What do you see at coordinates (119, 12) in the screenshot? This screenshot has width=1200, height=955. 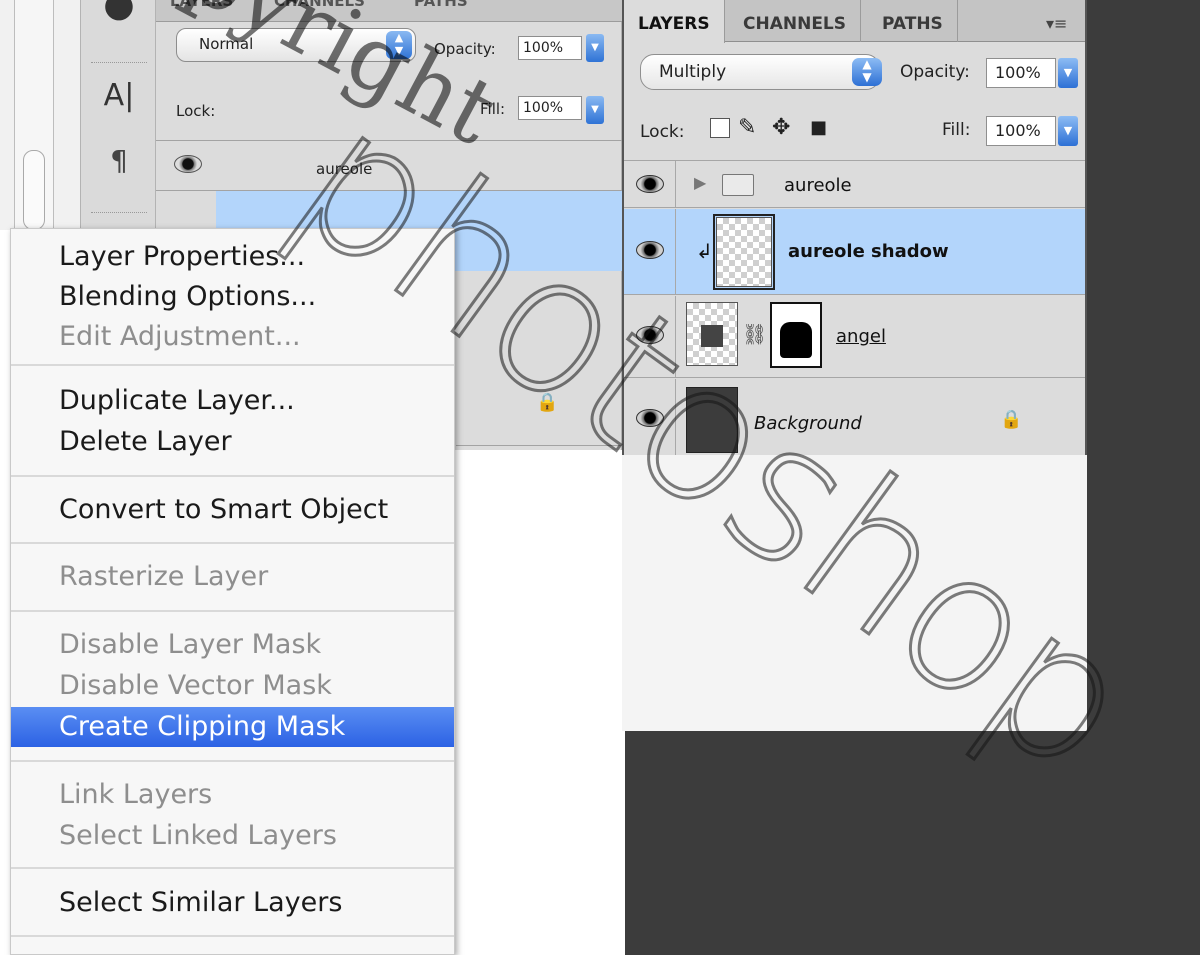 I see `info-panel-icon: ●` at bounding box center [119, 12].